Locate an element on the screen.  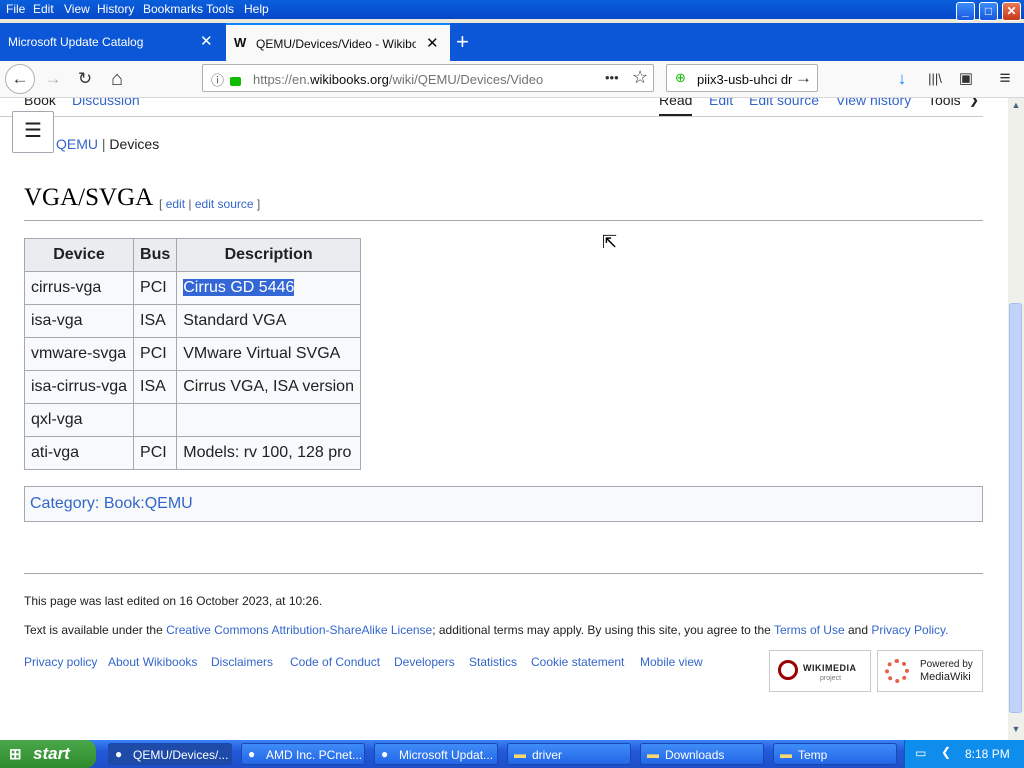
footer-link-disclaimers: Disclaimers is located at coordinates (242, 662).